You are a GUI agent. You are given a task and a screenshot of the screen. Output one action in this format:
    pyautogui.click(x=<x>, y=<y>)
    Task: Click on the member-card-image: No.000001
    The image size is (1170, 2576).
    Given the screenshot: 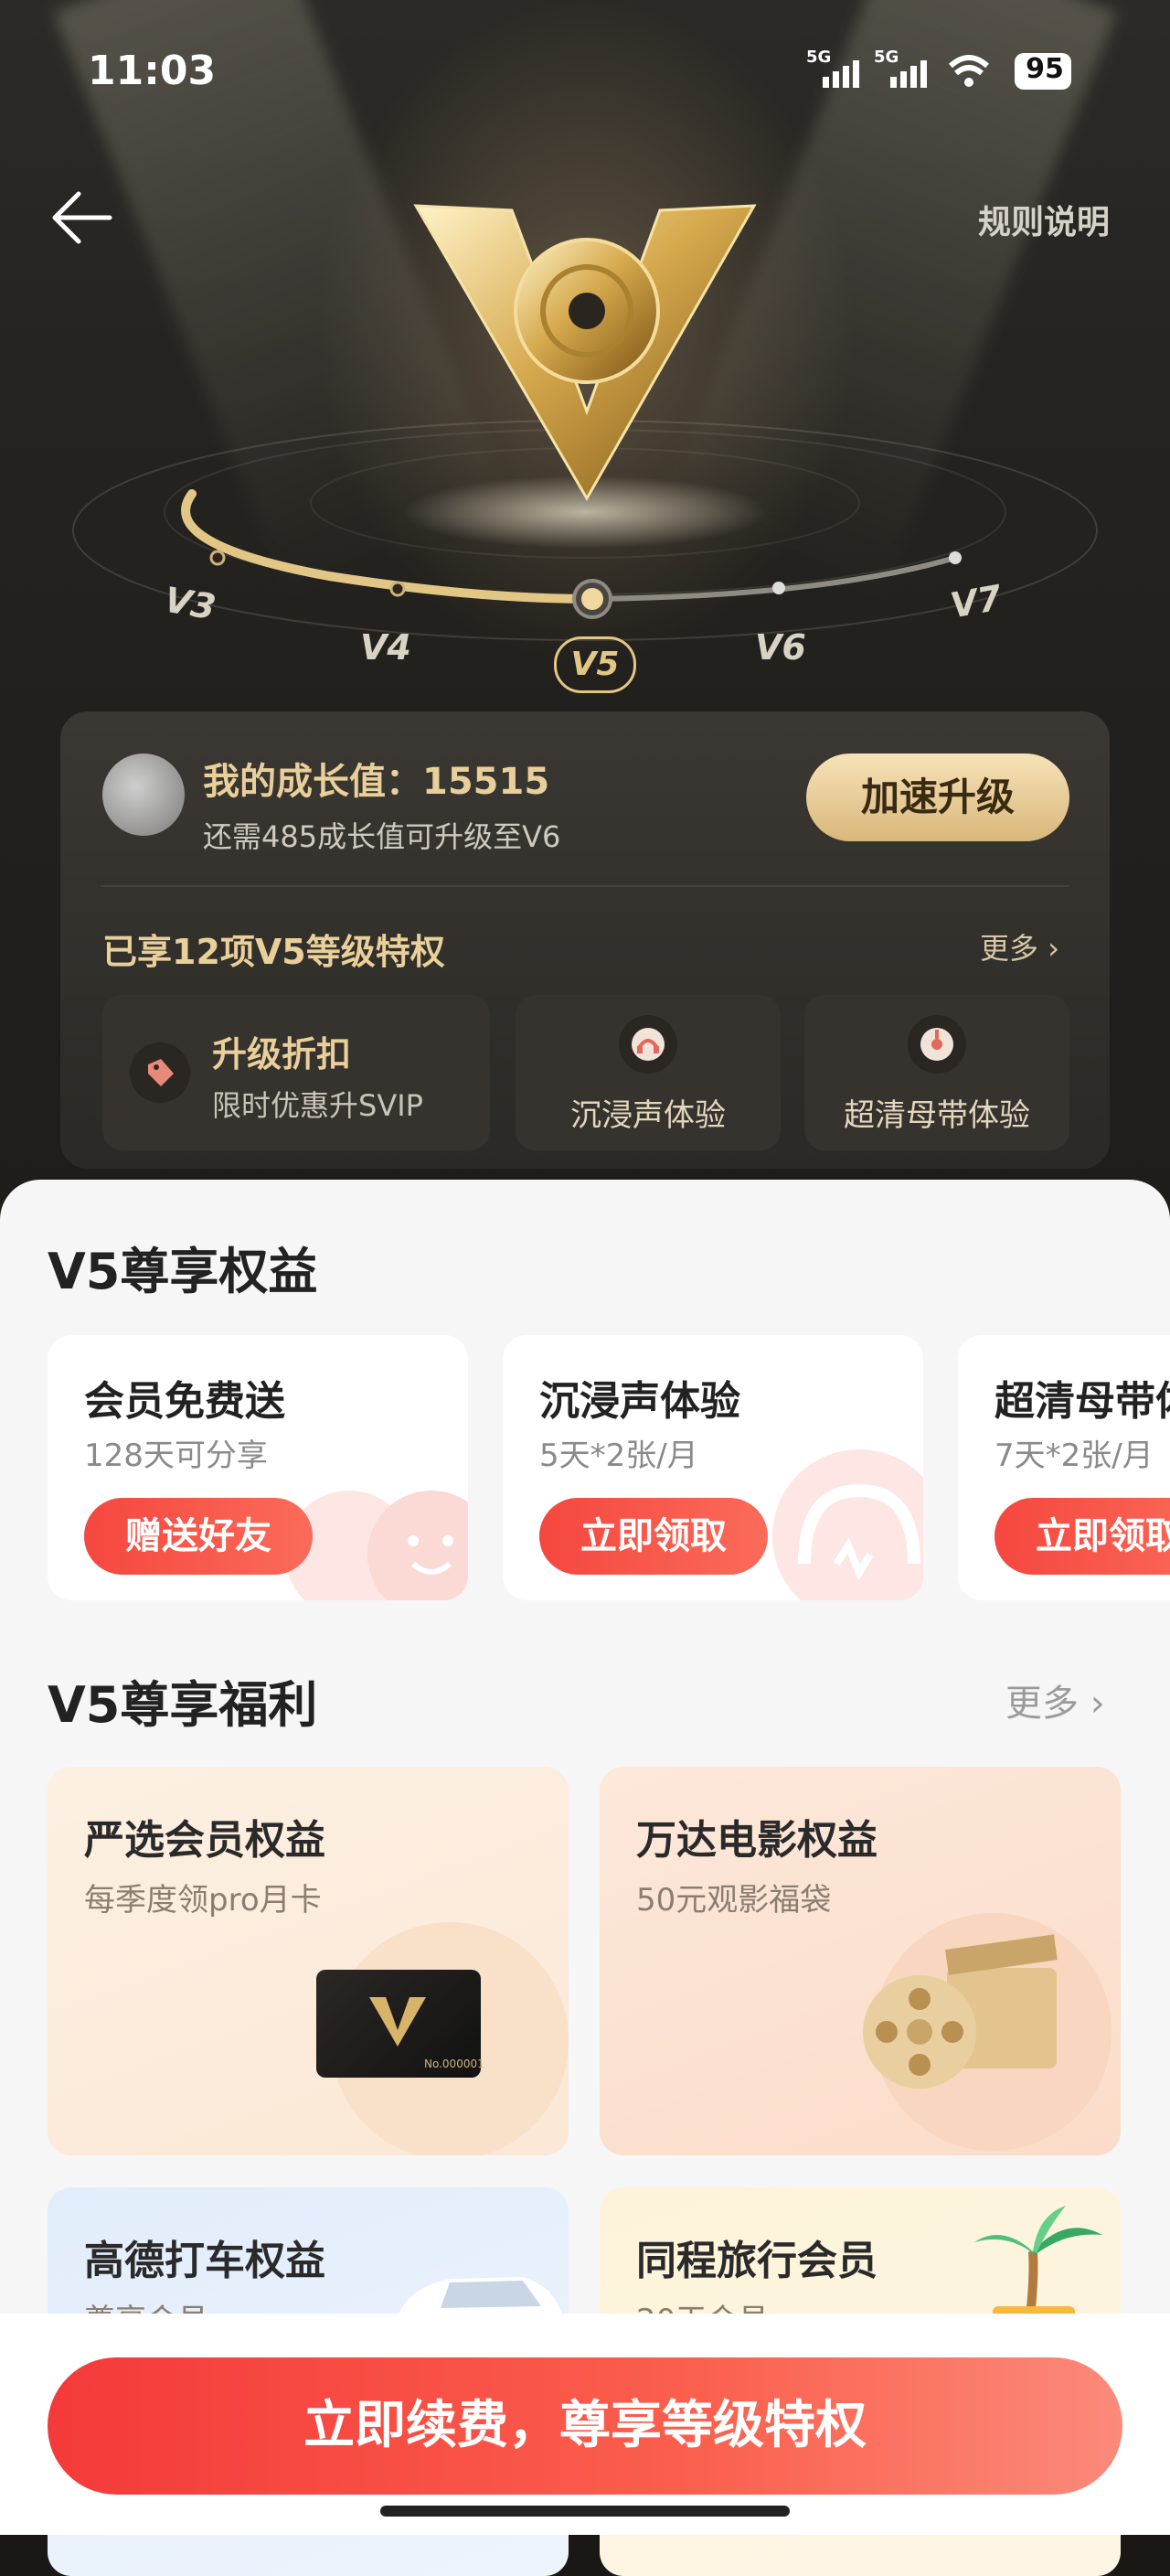 What is the action you would take?
    pyautogui.click(x=400, y=2024)
    